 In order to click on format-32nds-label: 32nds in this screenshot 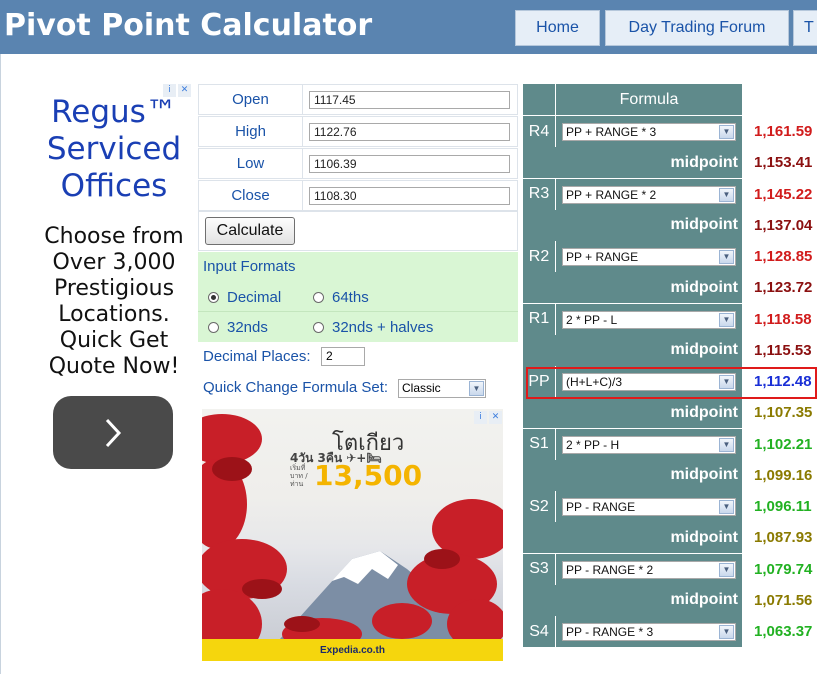, I will do `click(247, 327)`.